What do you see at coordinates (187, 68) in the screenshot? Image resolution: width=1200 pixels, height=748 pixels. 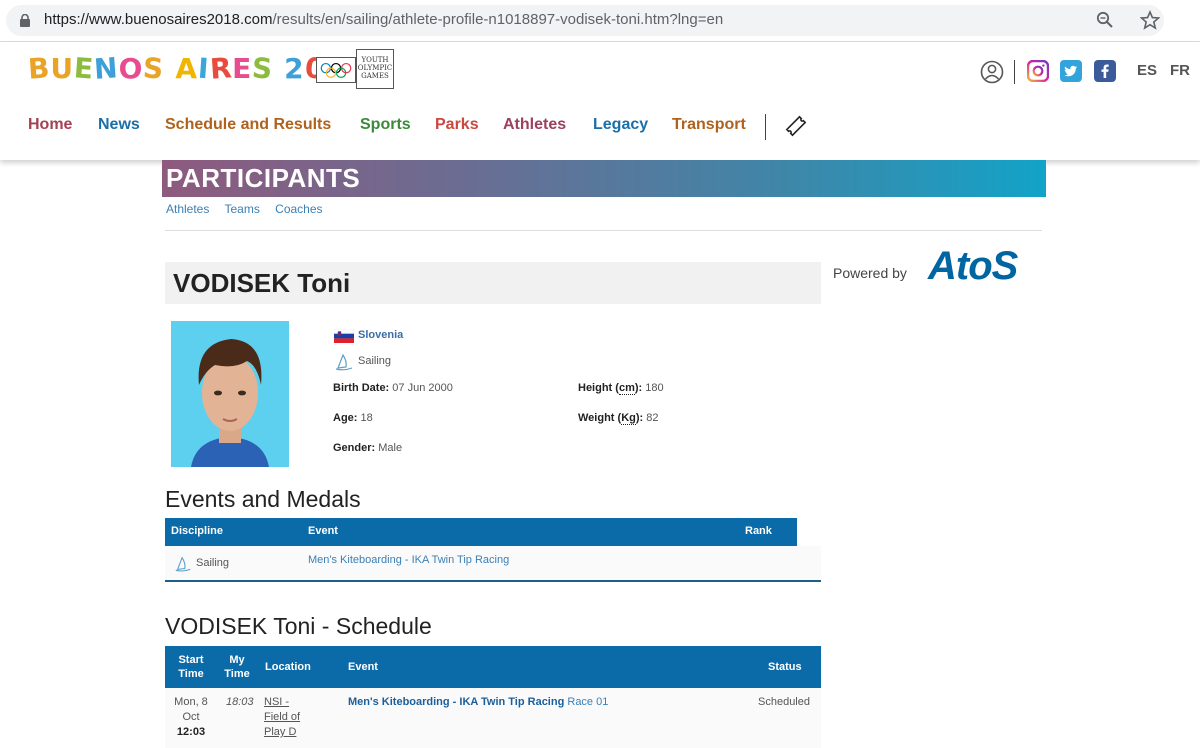 I see `logo-letter: A` at bounding box center [187, 68].